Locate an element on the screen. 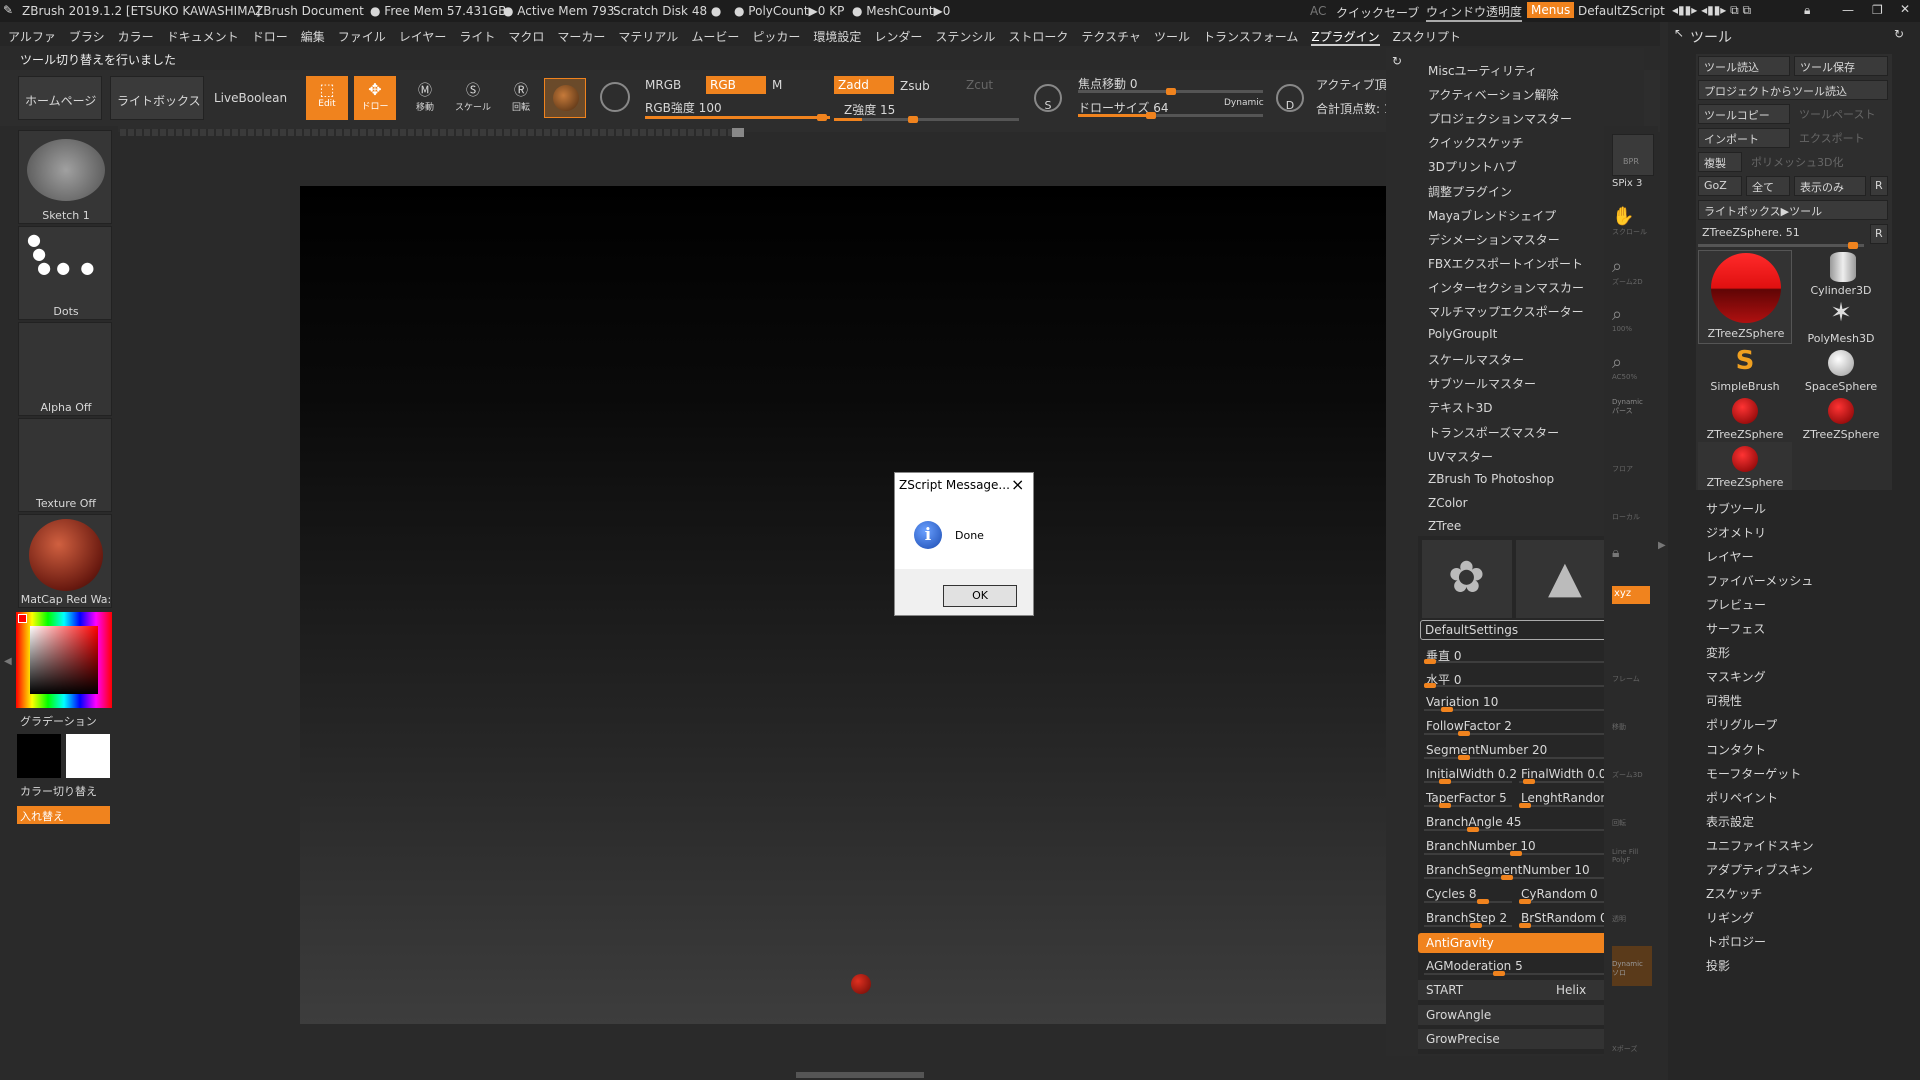 This screenshot has width=1920, height=1080. perspective-button: Dynamic パース is located at coordinates (1632, 418).